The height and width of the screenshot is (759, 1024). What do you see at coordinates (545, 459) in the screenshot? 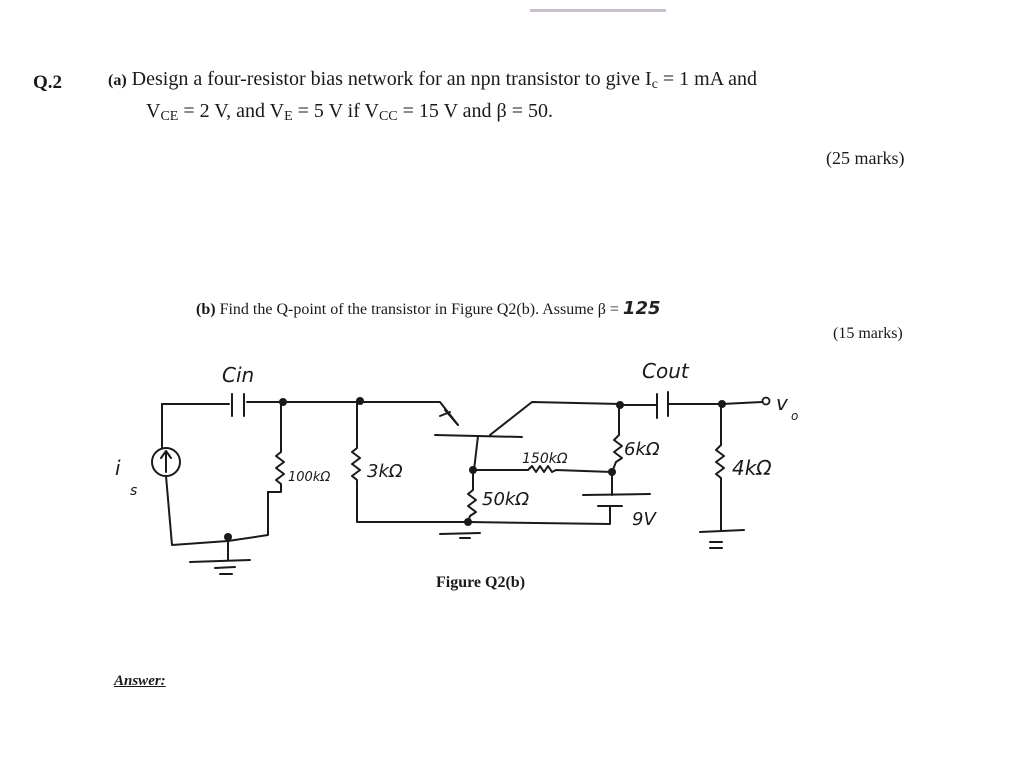
I see `label-150k: 150kΩ` at bounding box center [545, 459].